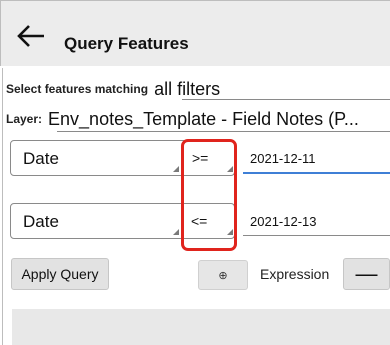 The width and height of the screenshot is (390, 345). I want to click on match-dropdown: all filters, so click(187, 89).